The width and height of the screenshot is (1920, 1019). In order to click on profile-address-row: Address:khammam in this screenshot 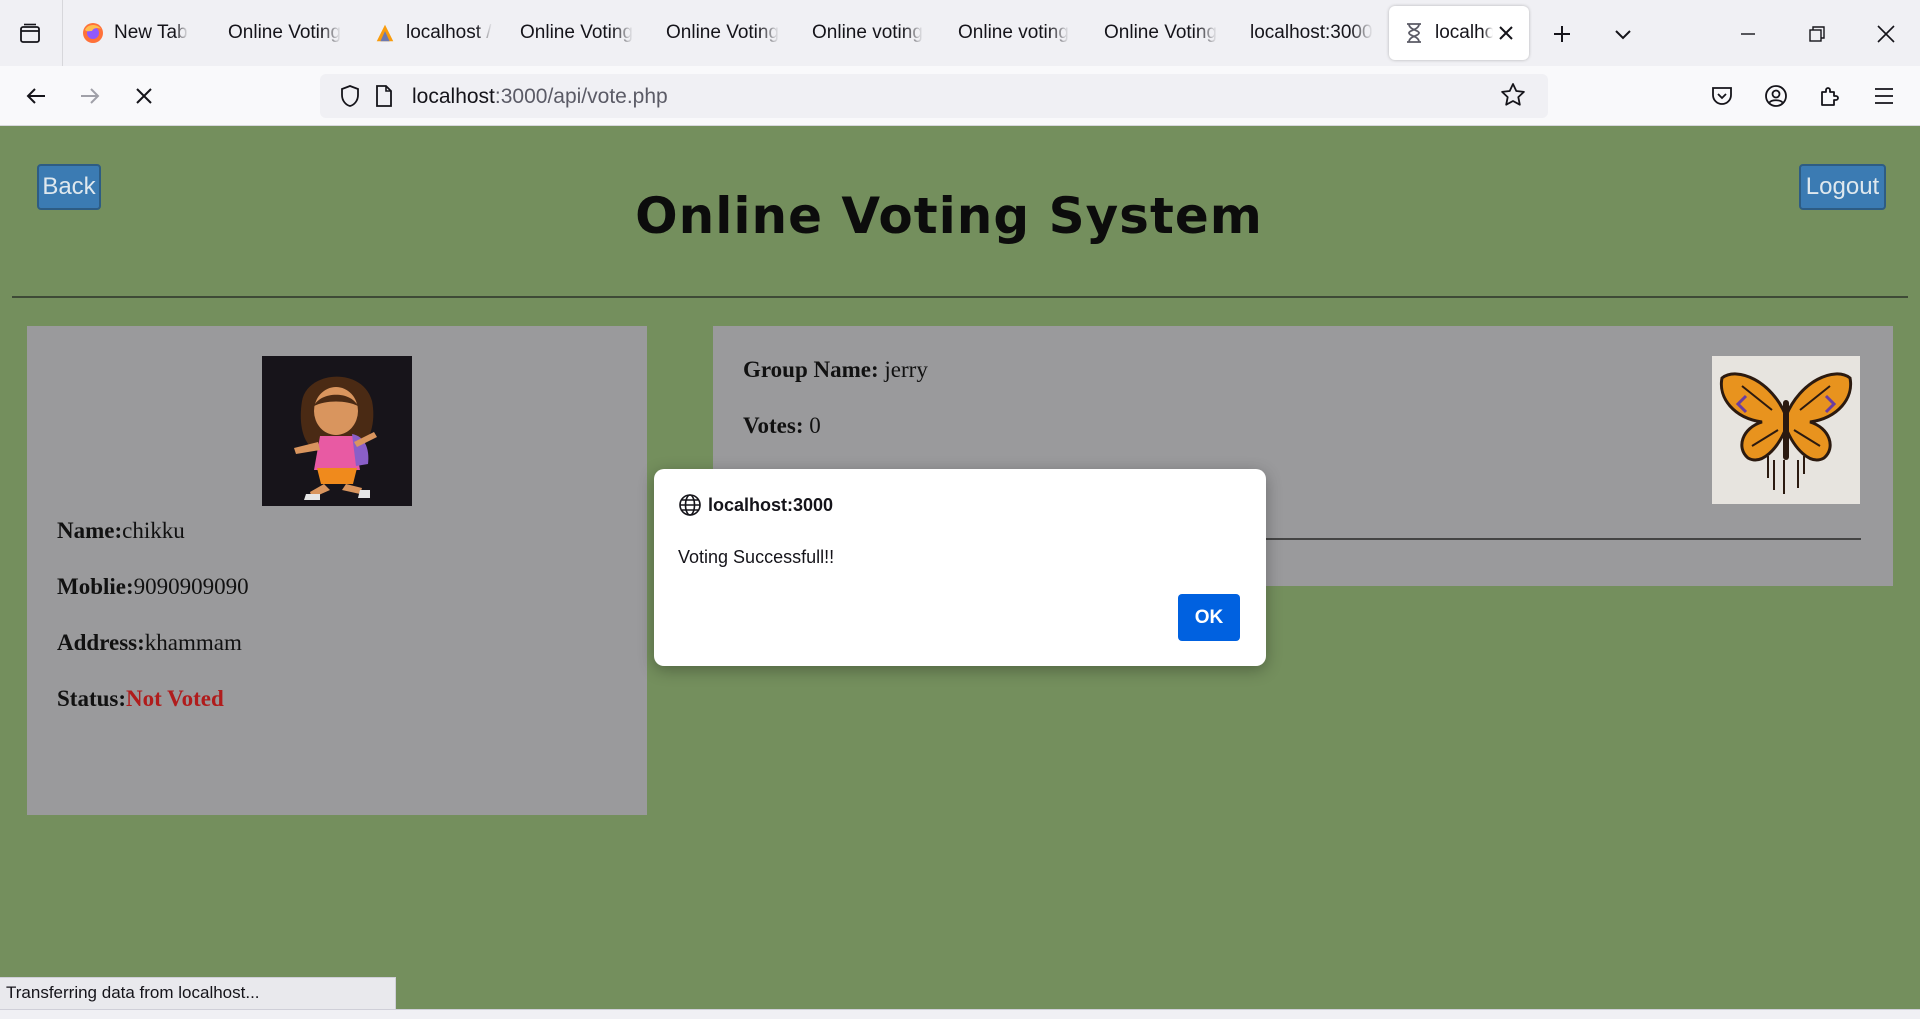, I will do `click(149, 643)`.